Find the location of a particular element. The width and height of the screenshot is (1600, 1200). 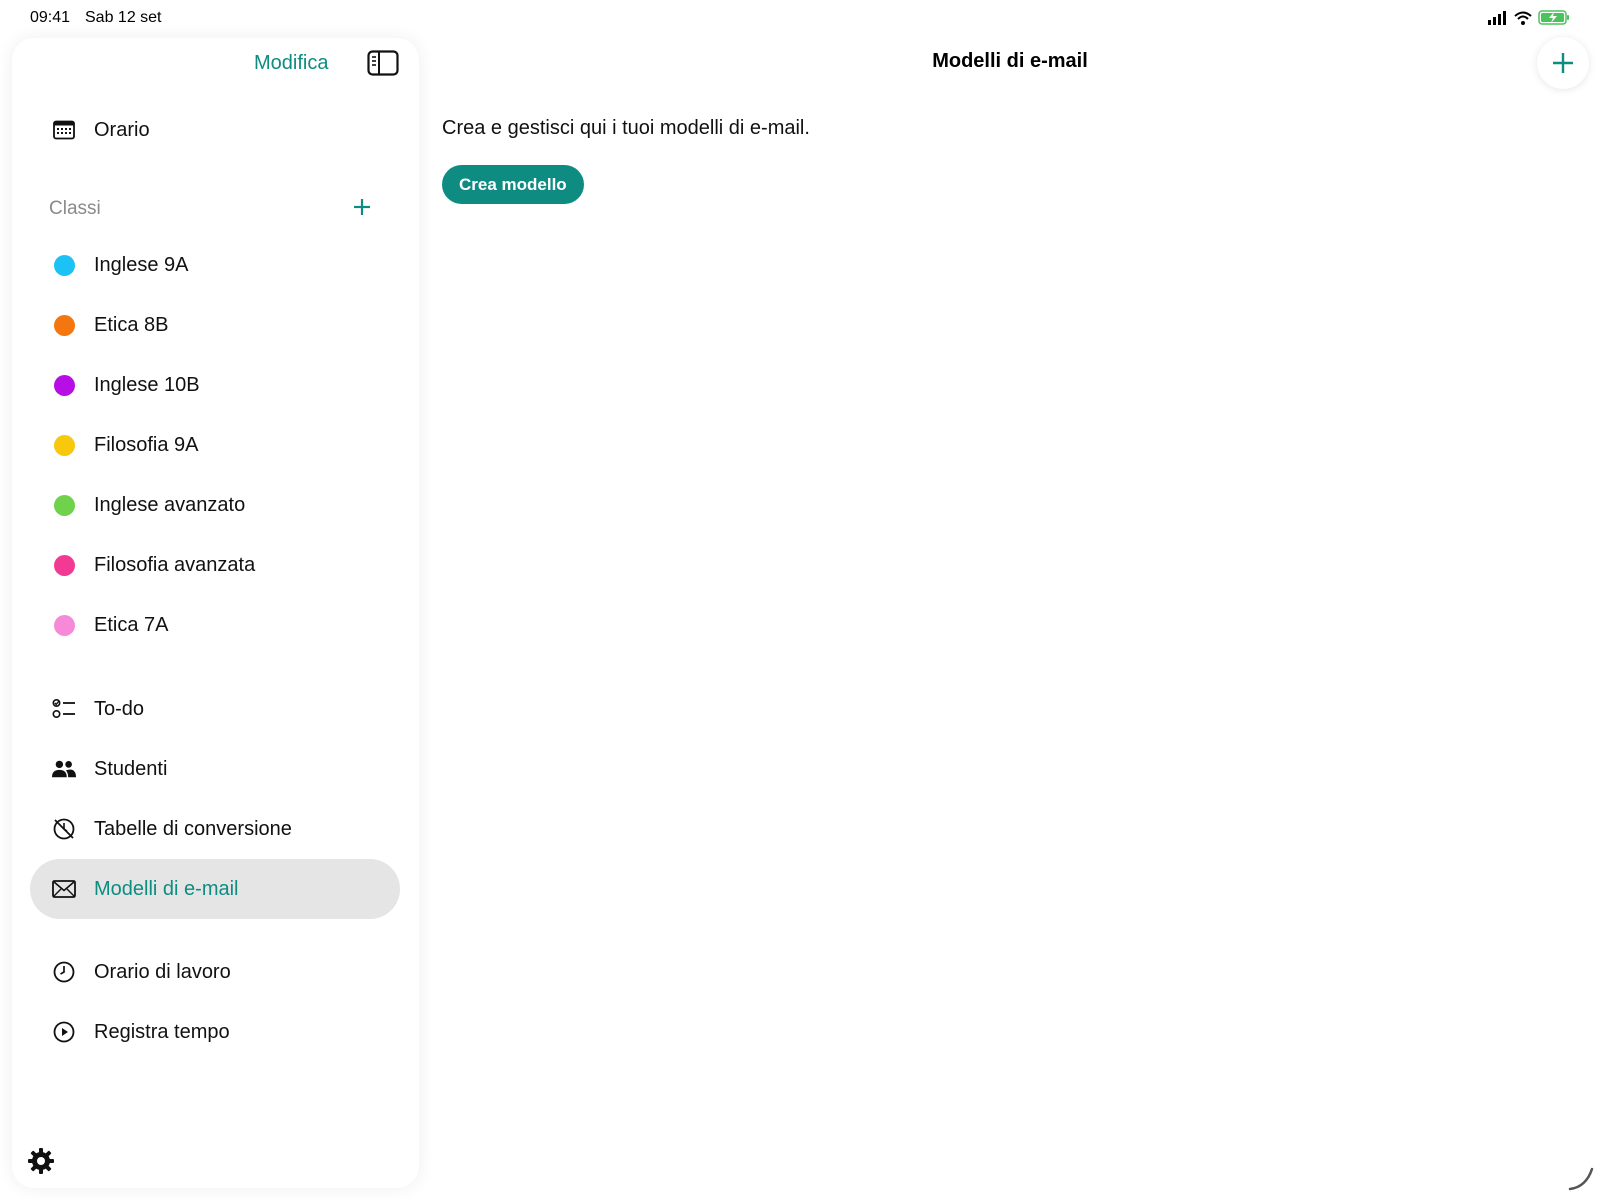

checklist-icon is located at coordinates (64, 709).